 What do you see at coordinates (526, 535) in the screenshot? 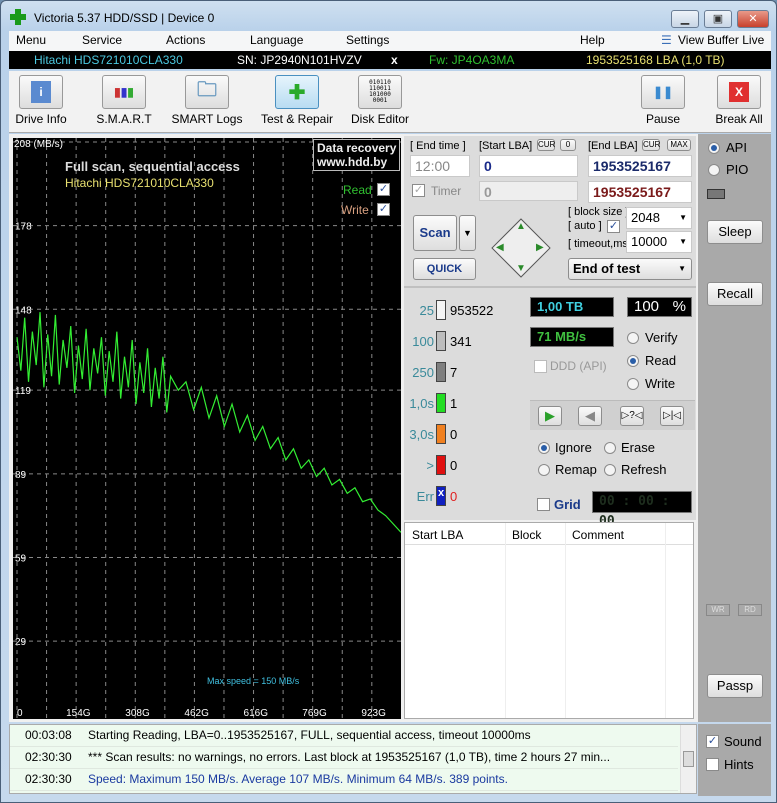
I see `col-block: Block` at bounding box center [526, 535].